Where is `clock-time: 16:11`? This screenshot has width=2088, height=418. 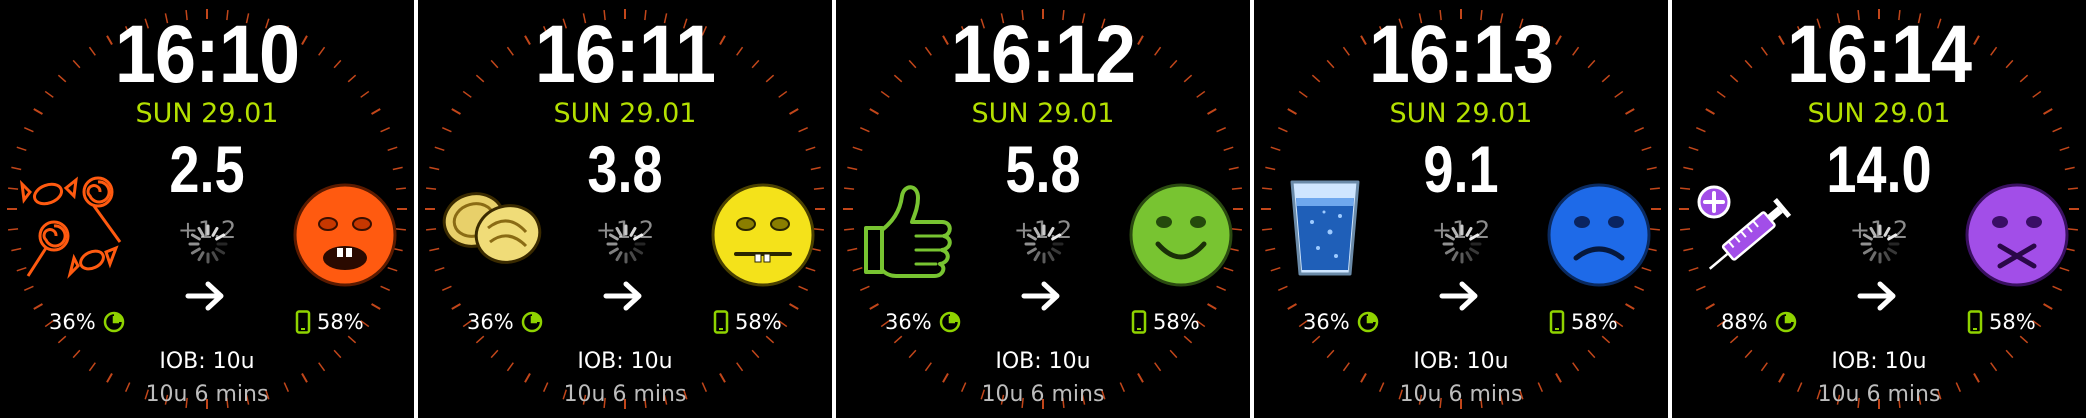 clock-time: 16:11 is located at coordinates (625, 54).